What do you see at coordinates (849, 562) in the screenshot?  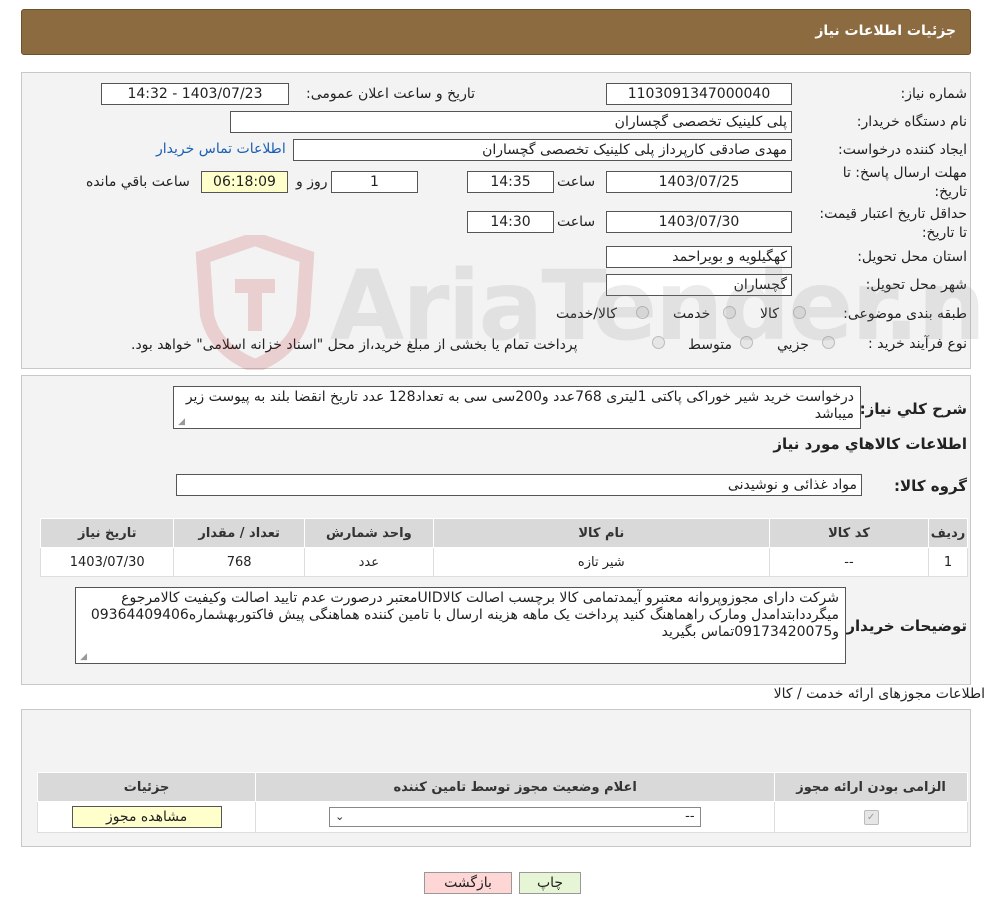 I see `cell-code: --` at bounding box center [849, 562].